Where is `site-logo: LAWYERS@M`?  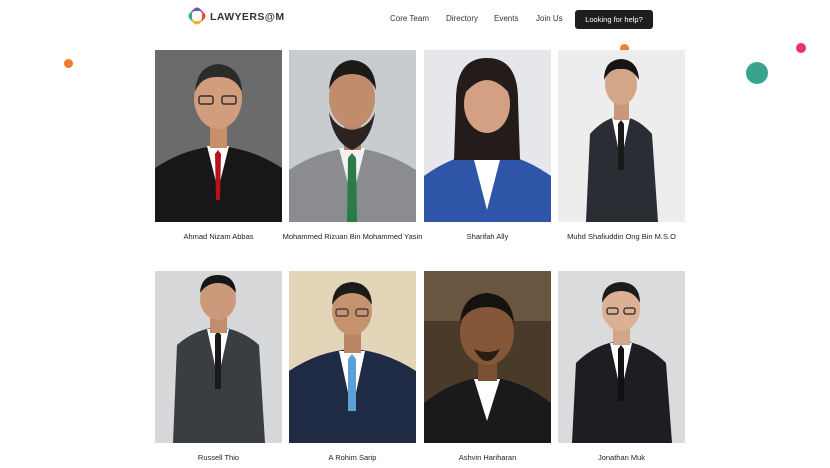
site-logo: LAWYERS@M is located at coordinates (235, 16).